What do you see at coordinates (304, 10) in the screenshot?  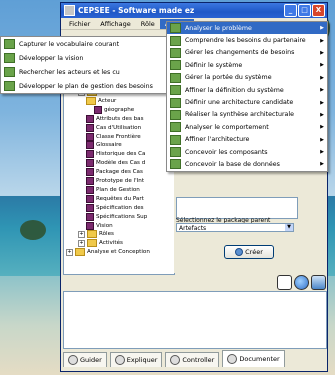 I see `maximize-button: □` at bounding box center [304, 10].